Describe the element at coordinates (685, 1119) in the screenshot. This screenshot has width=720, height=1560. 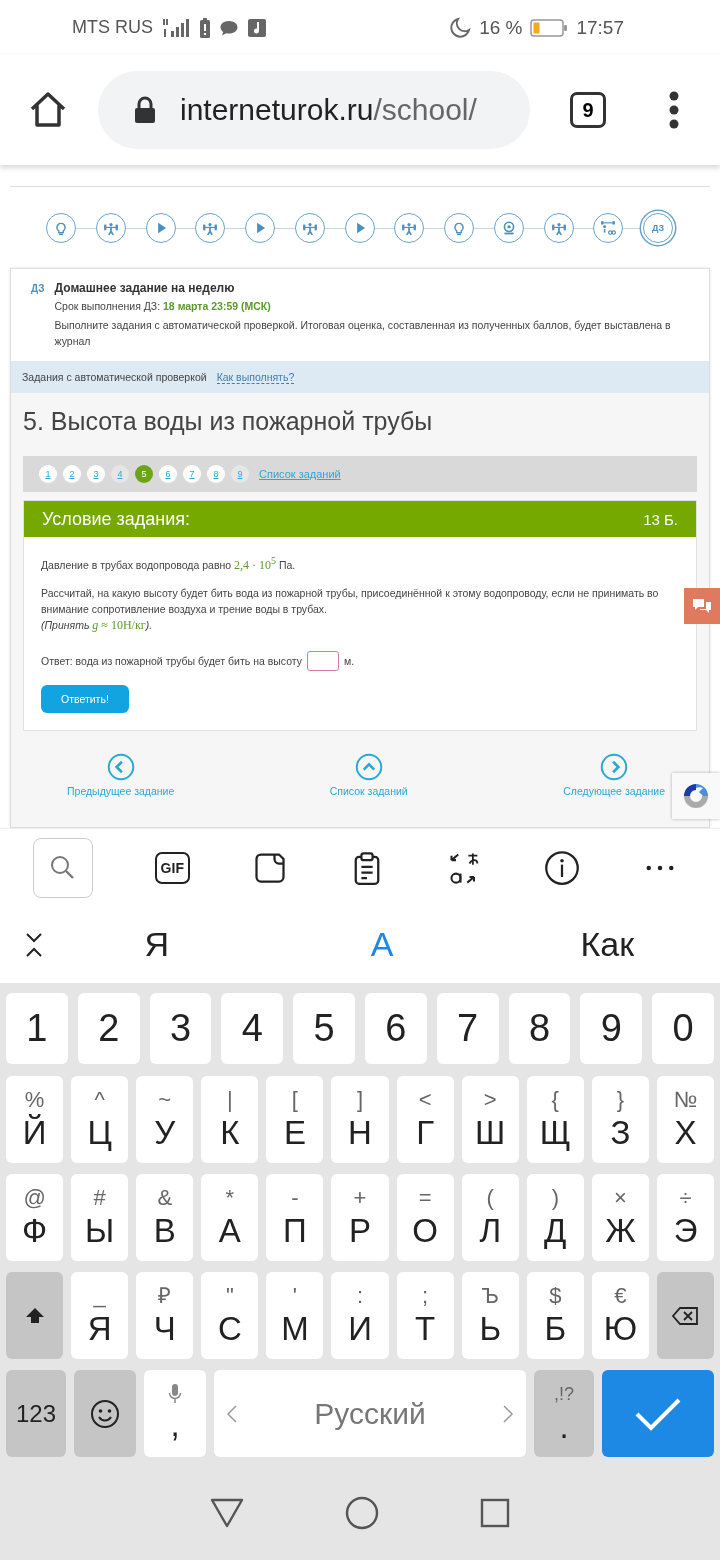
I see `key: № Х` at that location.